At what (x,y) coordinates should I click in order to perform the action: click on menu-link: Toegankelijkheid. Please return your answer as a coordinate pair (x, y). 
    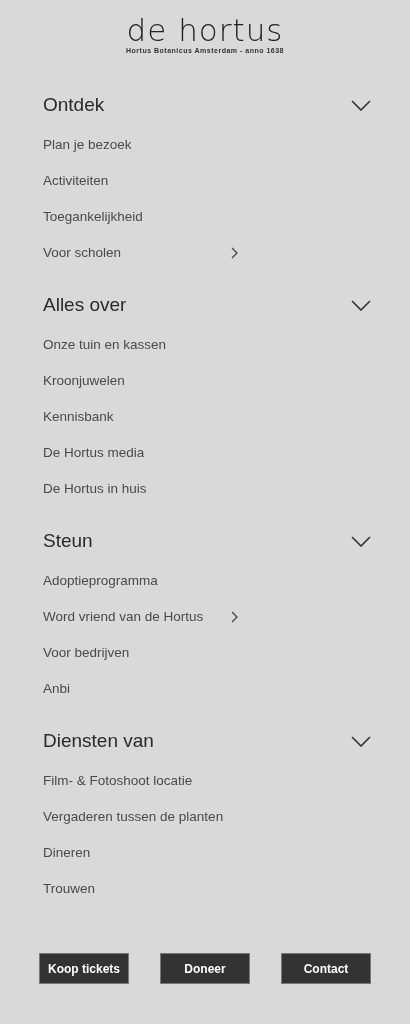
    Looking at the image, I should click on (137, 217).